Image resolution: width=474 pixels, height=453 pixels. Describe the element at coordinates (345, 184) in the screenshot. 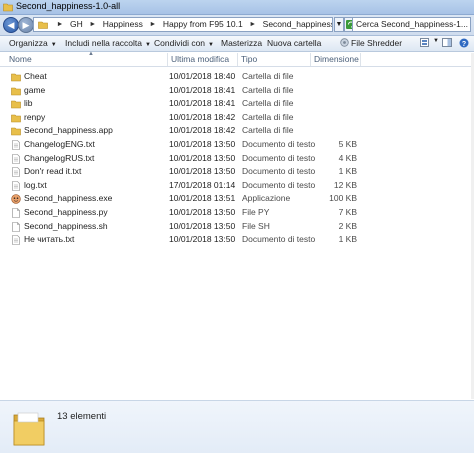

I see `file-size: 12 KB` at that location.